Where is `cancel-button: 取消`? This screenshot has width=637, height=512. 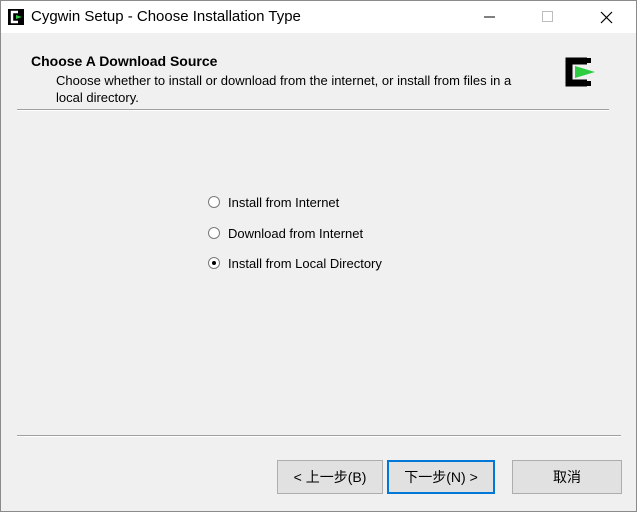
cancel-button: 取消 is located at coordinates (567, 477).